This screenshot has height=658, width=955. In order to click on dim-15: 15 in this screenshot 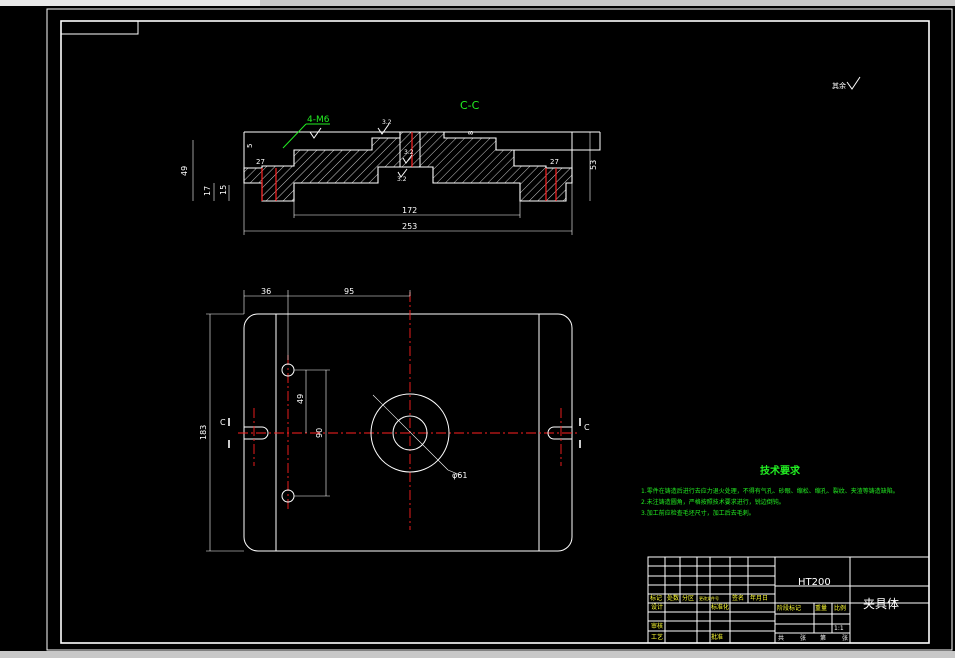, I will do `click(223, 190)`.